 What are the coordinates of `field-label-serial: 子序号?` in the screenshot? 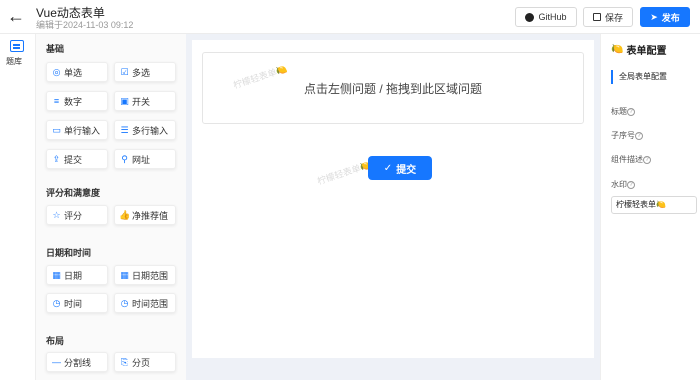 It's located at (627, 135).